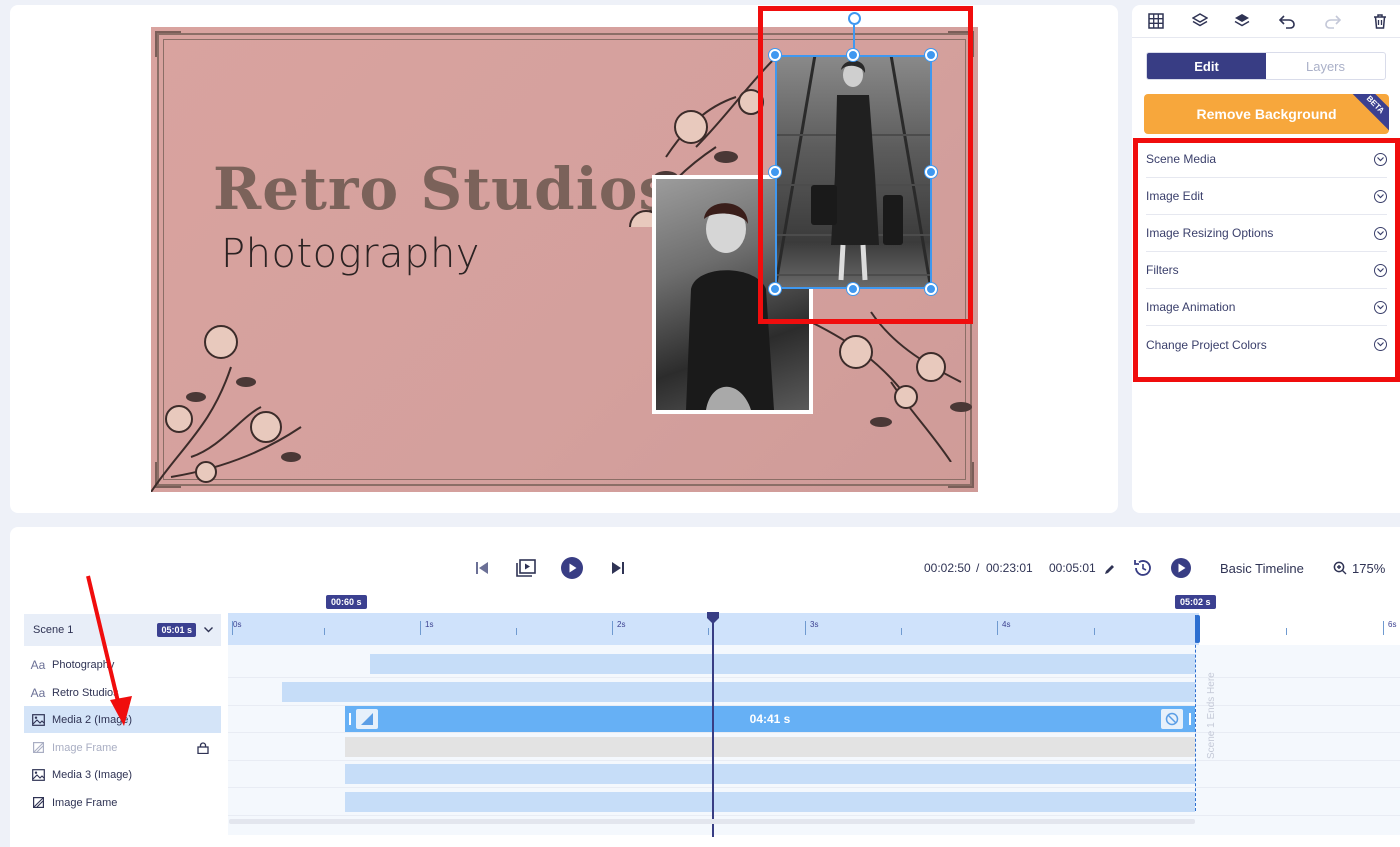 The width and height of the screenshot is (1400, 847). What do you see at coordinates (1143, 568) in the screenshot?
I see `history-icon` at bounding box center [1143, 568].